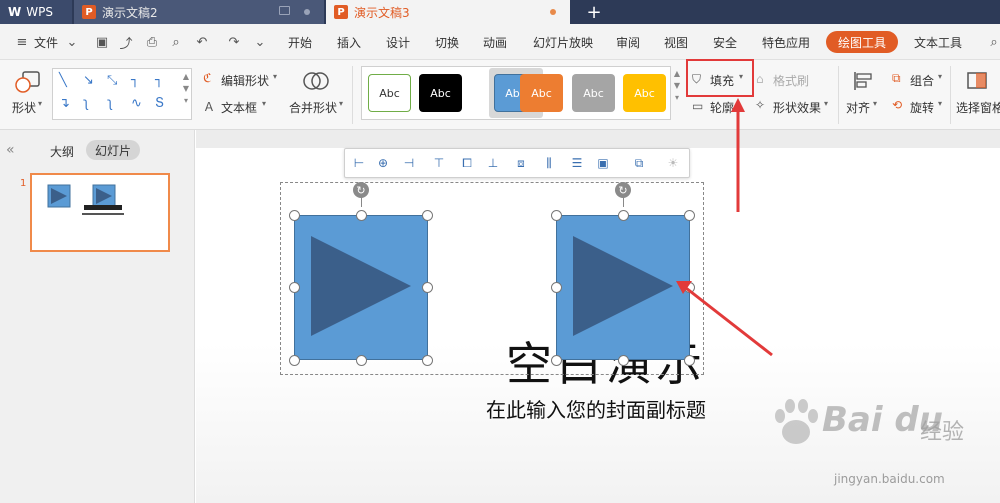  What do you see at coordinates (993, 42) in the screenshot?
I see `search-icon: ⌕` at bounding box center [993, 42].